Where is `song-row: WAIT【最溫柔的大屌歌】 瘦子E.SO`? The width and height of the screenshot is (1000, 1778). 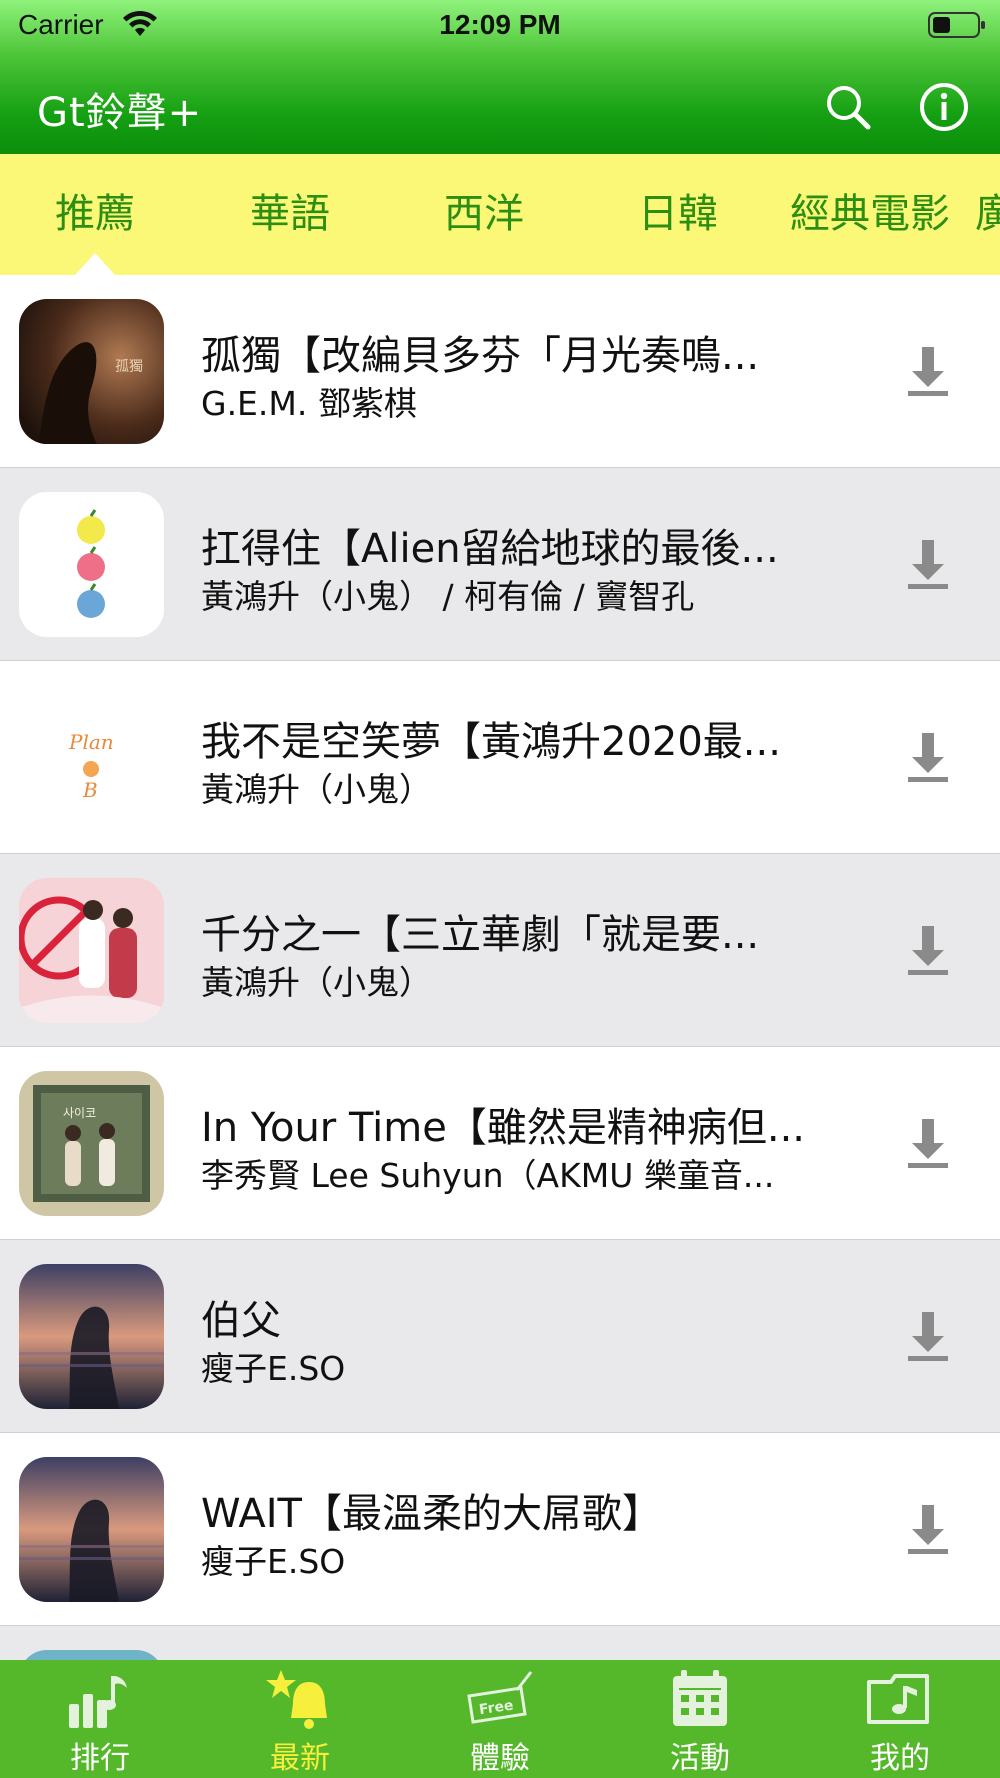
song-row: WAIT【最溫柔的大屌歌】 瘦子E.SO is located at coordinates (500, 1529).